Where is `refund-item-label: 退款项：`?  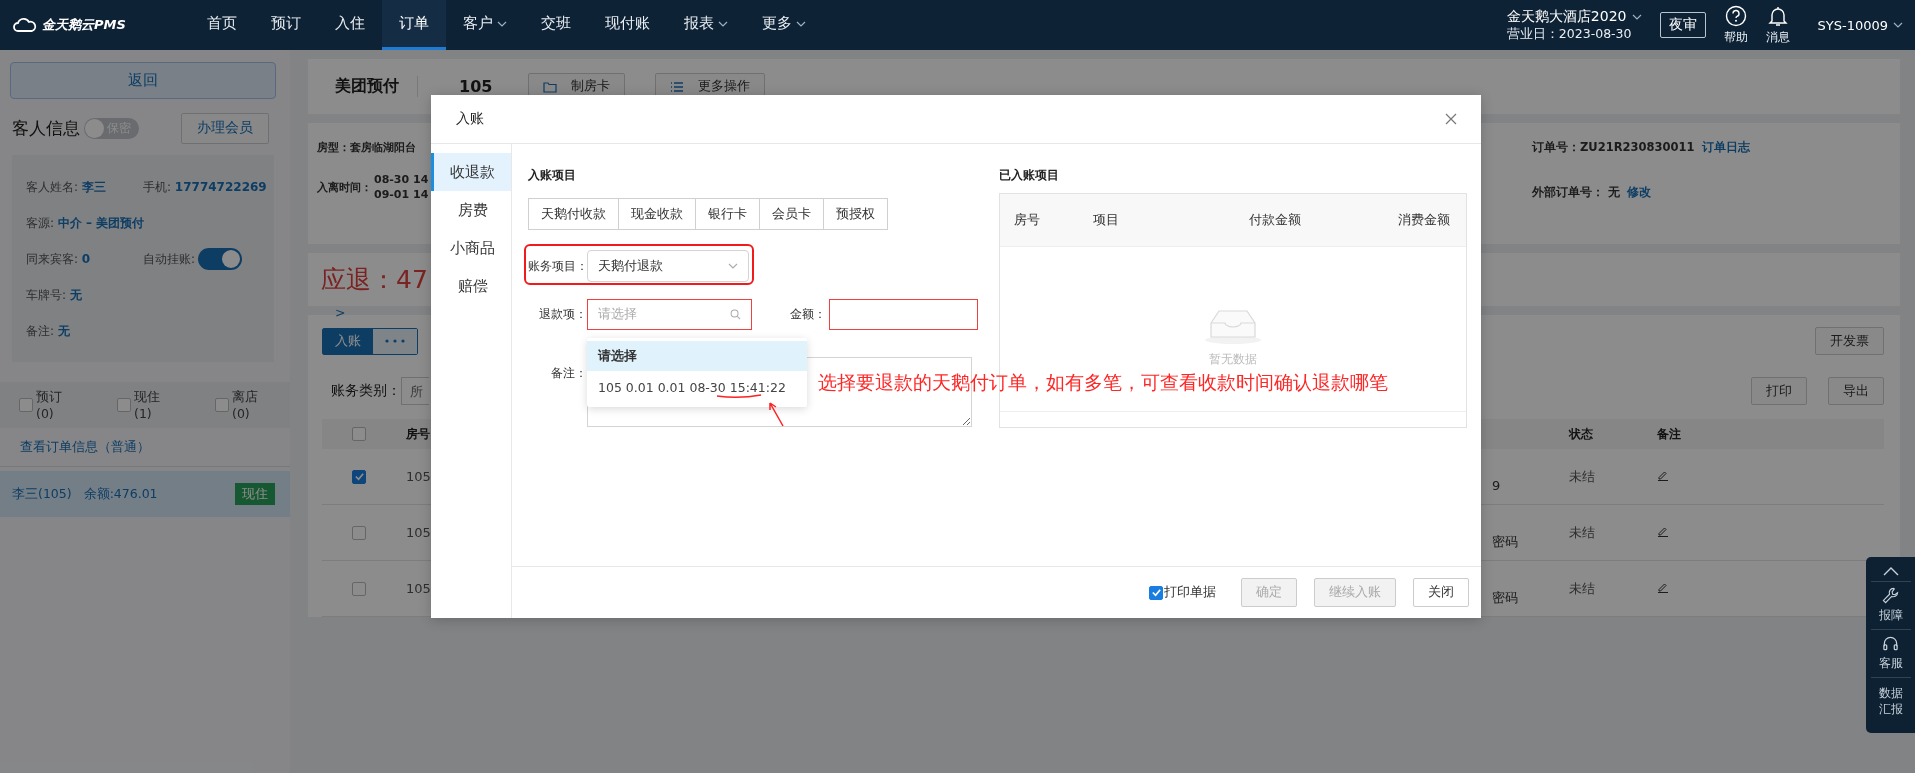 refund-item-label: 退款项： is located at coordinates (562, 314).